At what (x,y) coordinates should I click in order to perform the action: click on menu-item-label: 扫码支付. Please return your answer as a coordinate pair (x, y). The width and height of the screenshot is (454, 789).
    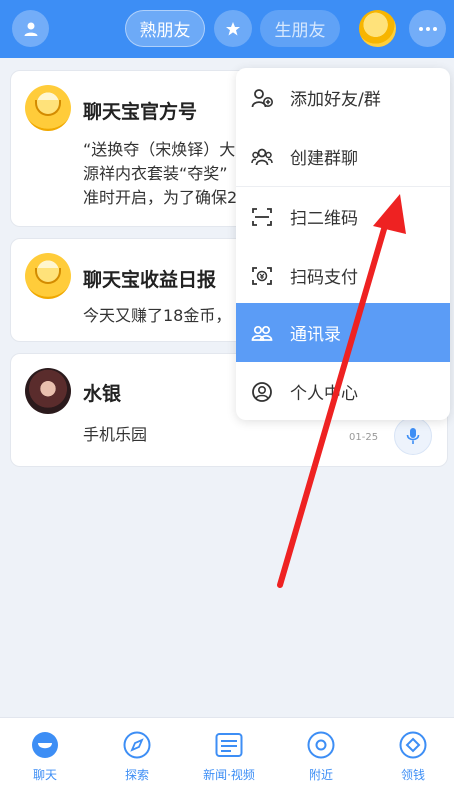
    Looking at the image, I should click on (324, 278).